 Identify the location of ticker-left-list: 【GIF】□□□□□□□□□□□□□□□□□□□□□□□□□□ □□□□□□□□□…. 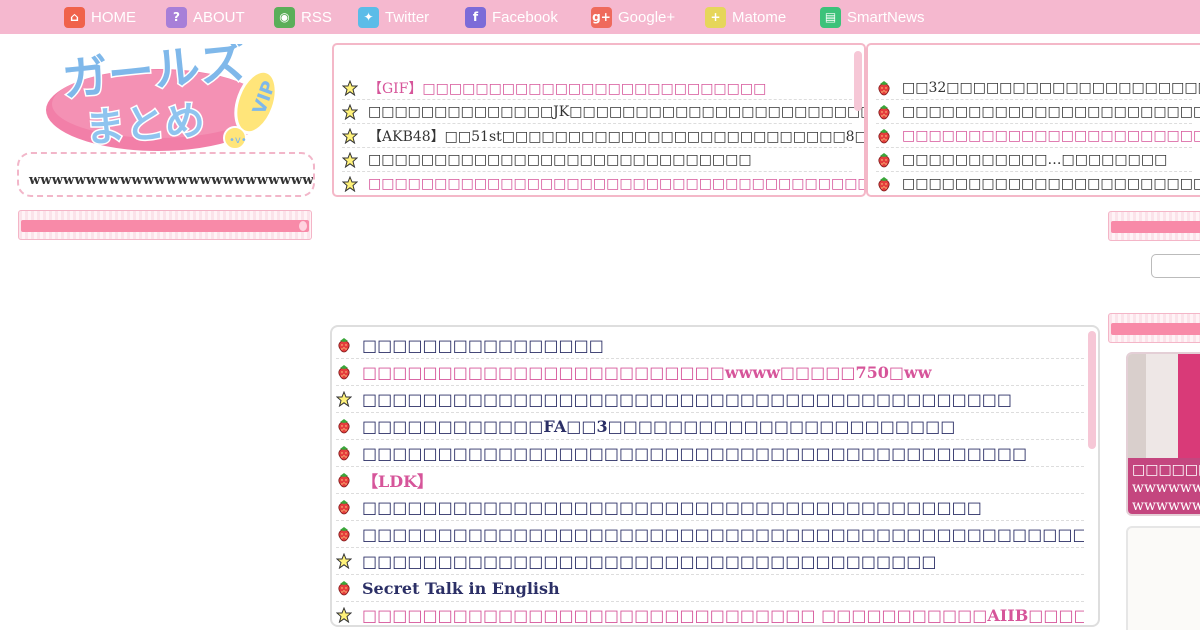
(603, 135).